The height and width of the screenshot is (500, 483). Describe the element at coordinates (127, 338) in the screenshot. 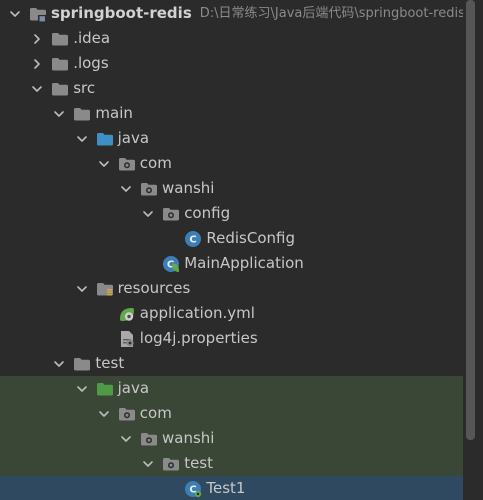

I see `properties-icon` at that location.